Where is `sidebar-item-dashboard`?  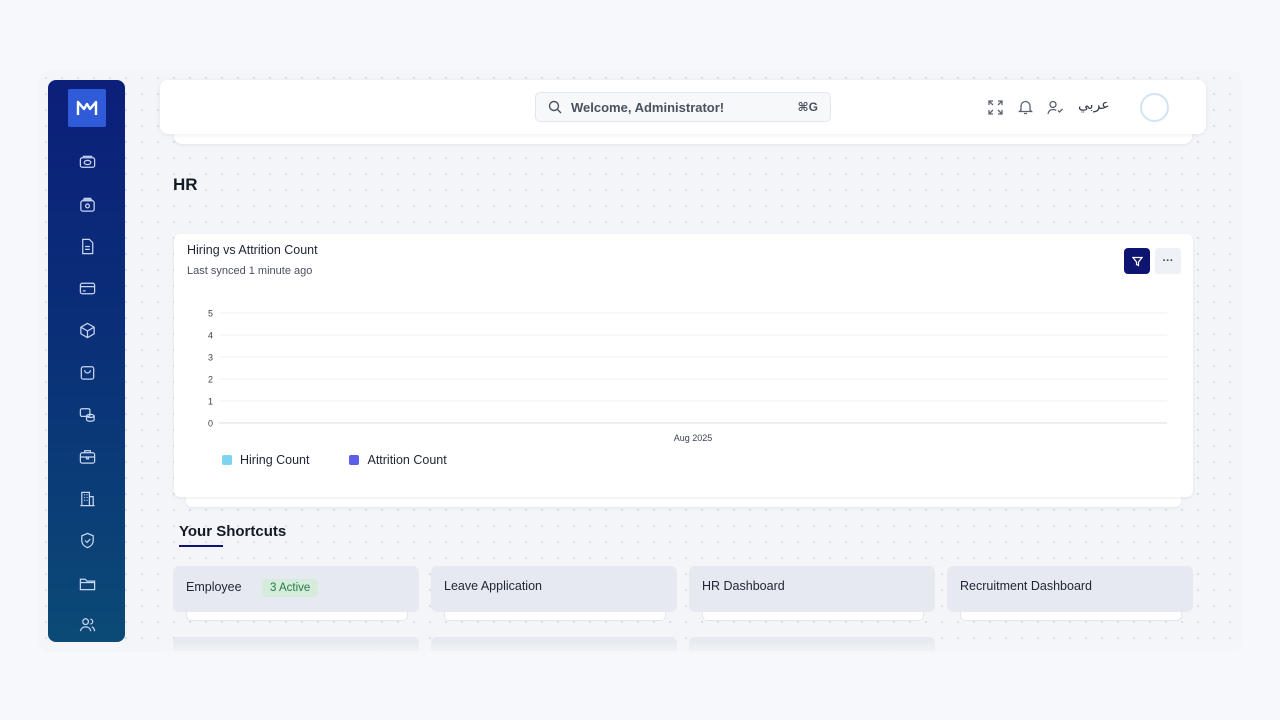 sidebar-item-dashboard is located at coordinates (87, 162).